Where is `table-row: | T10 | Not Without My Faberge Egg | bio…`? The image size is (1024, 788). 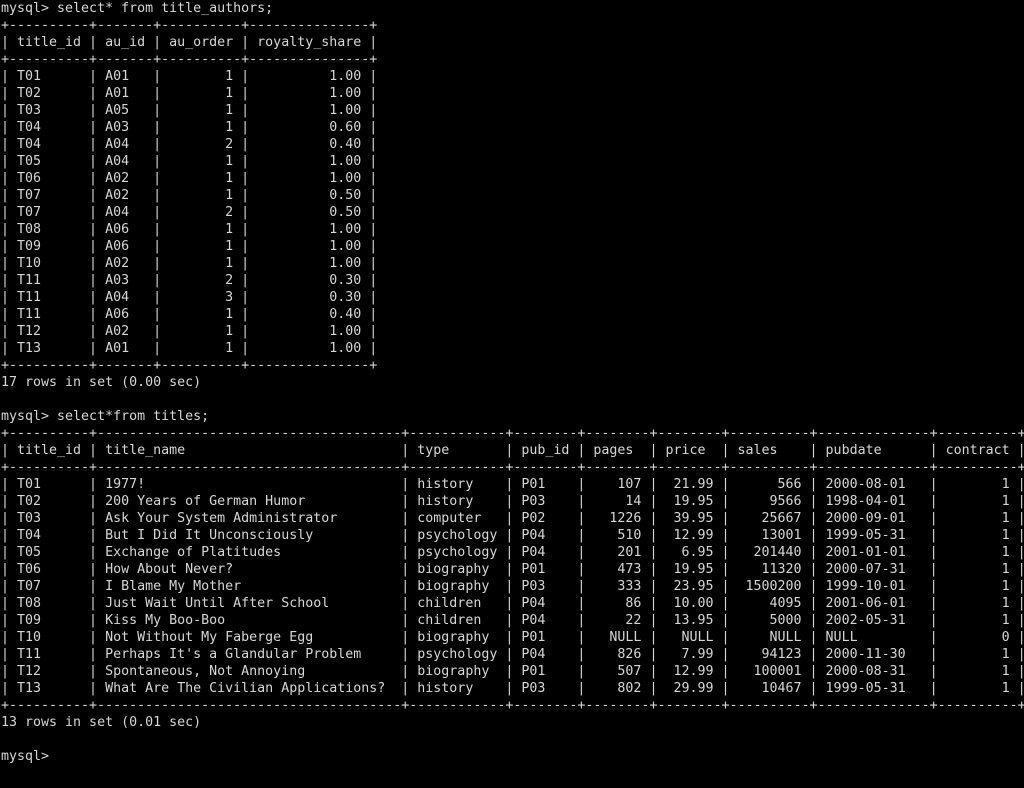
table-row: | T10 | Not Without My Faberge Egg | bio… is located at coordinates (512, 637).